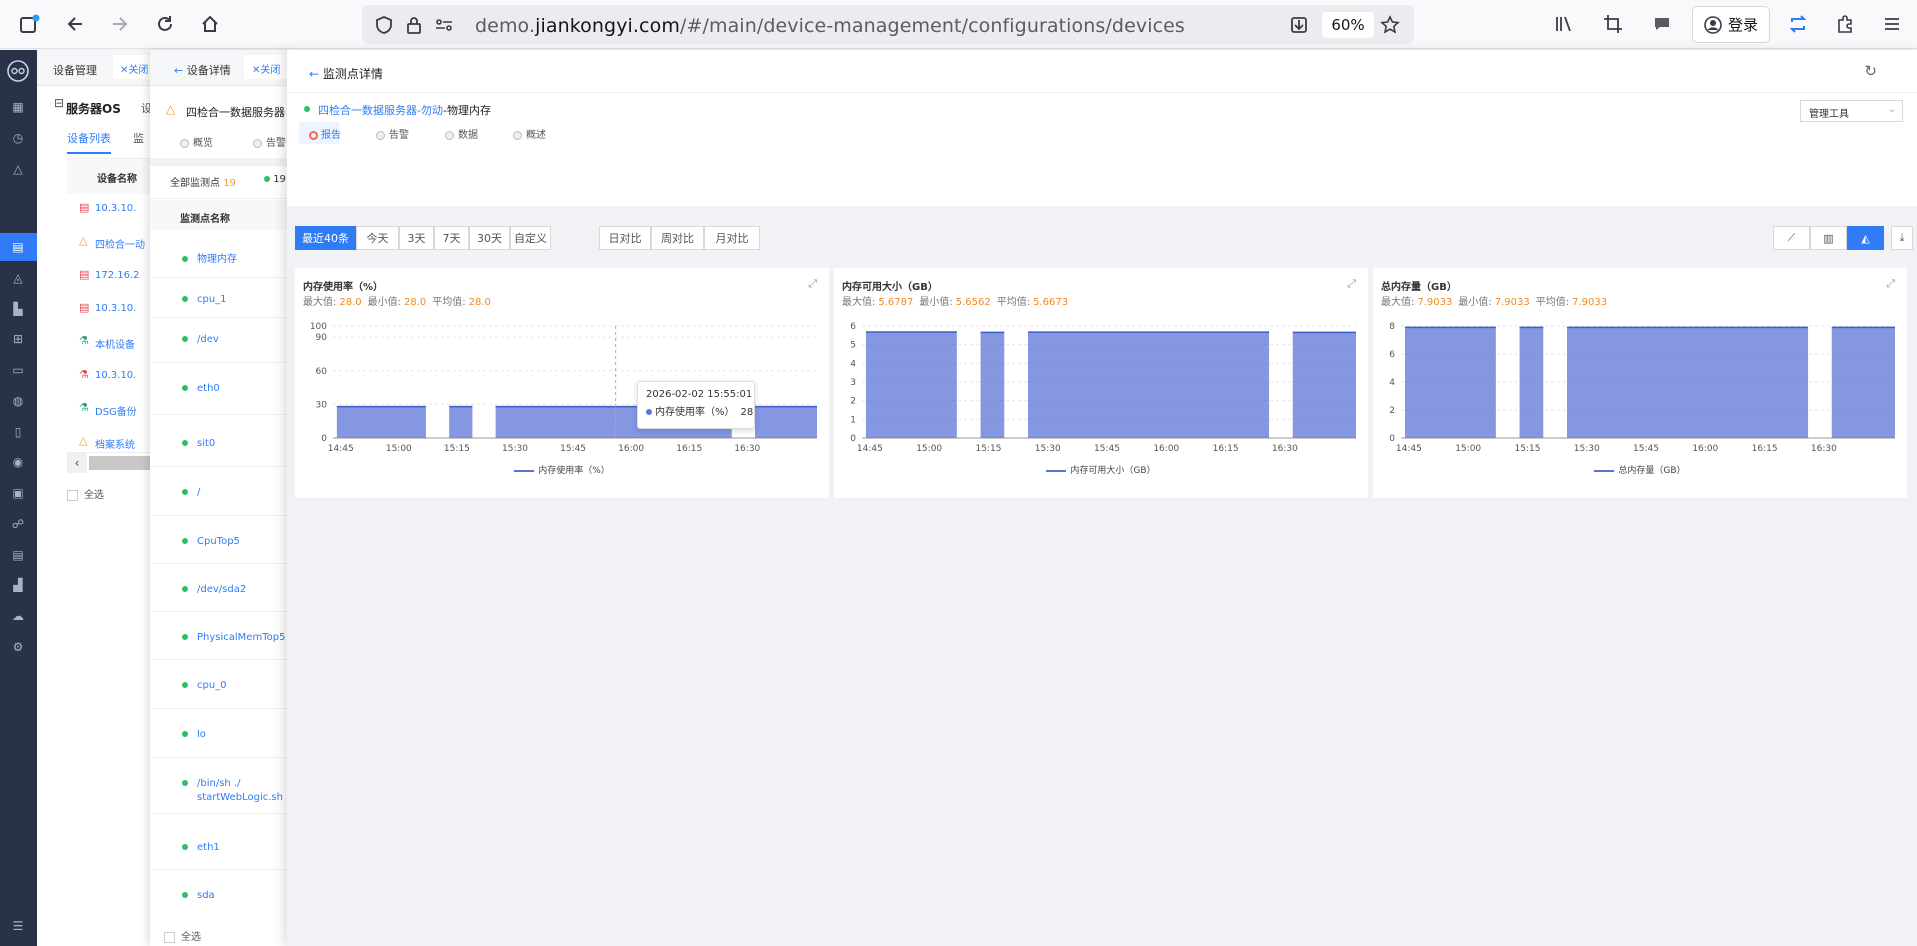 The image size is (1917, 946). I want to click on point-link: eth0, so click(239, 389).